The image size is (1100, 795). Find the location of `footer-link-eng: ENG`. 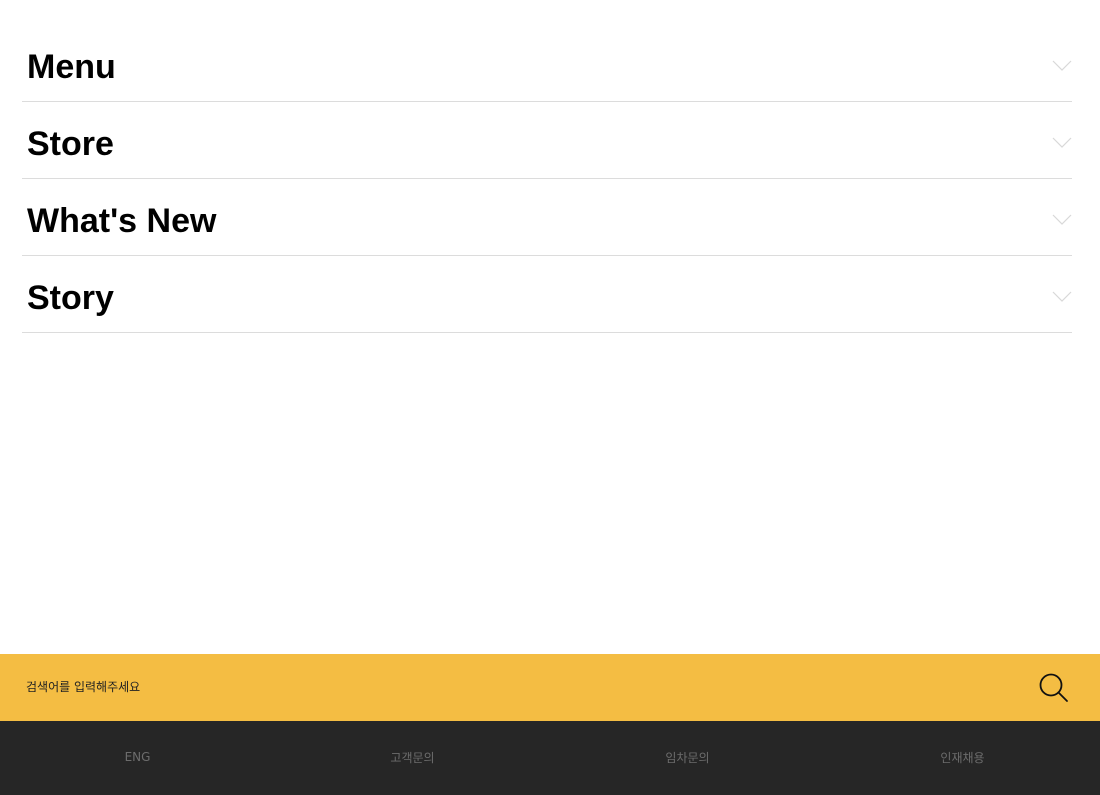

footer-link-eng: ENG is located at coordinates (137, 758).